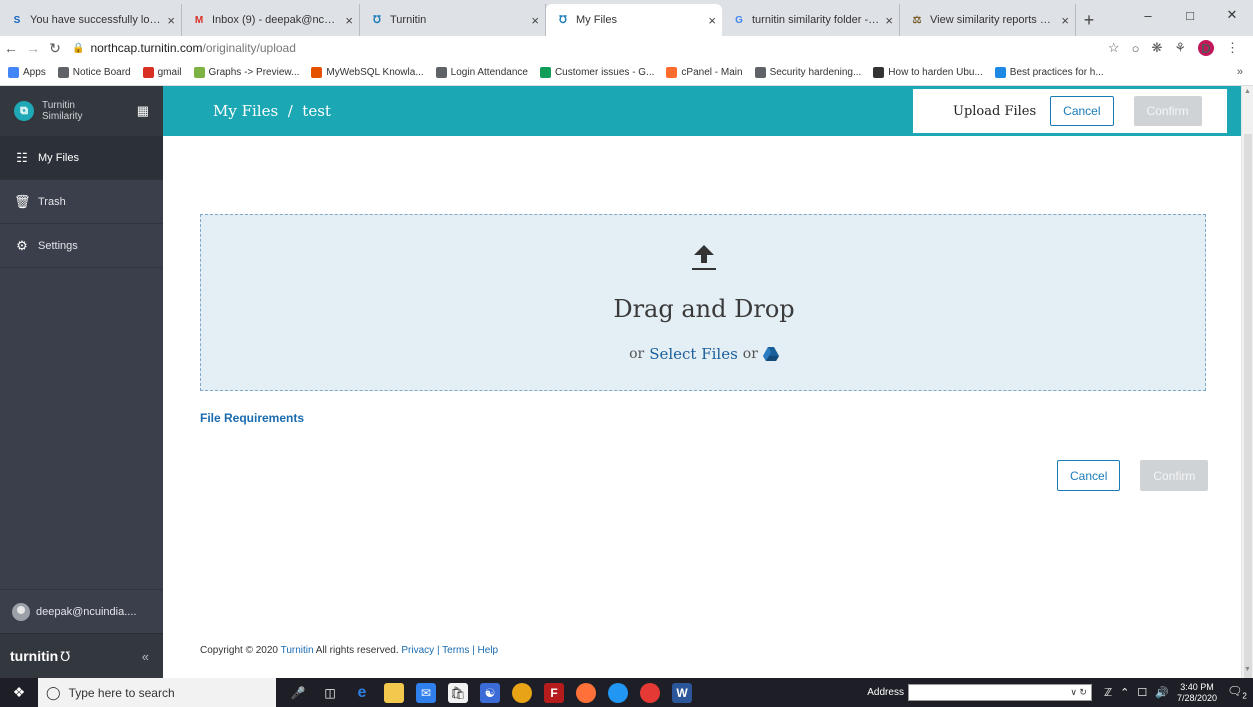  I want to click on minimize-button: –, so click(1148, 15).